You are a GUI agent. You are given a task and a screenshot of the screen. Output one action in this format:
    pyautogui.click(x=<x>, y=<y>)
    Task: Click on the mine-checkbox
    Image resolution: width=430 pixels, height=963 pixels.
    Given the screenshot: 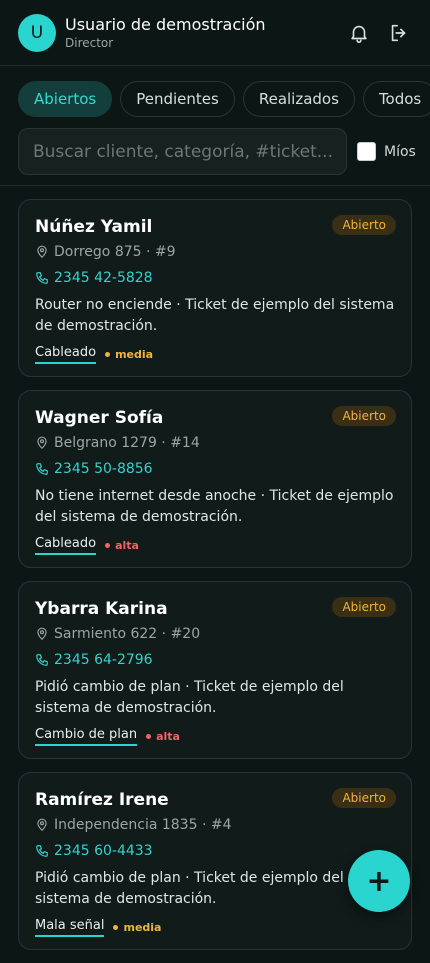 What is the action you would take?
    pyautogui.click(x=366, y=151)
    